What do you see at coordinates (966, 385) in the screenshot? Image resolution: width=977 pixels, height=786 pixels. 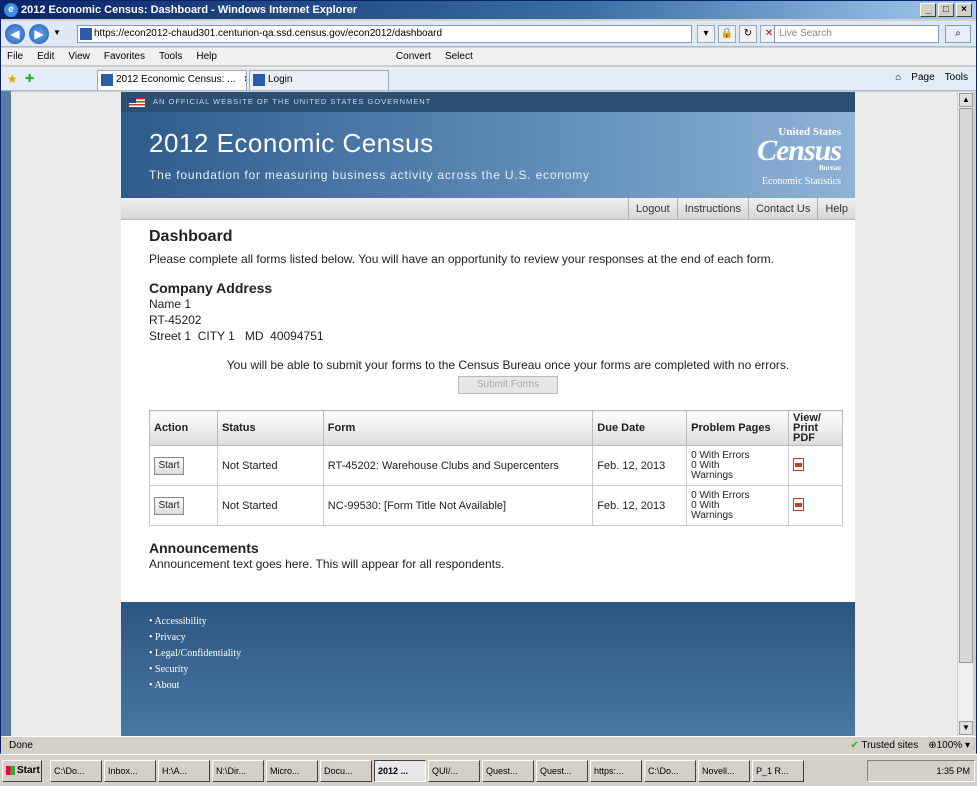 I see `scroll-thumb` at bounding box center [966, 385].